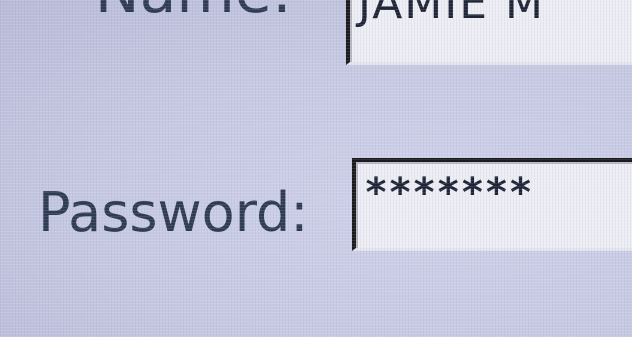  I want to click on password-input-value: *******, so click(448, 193).